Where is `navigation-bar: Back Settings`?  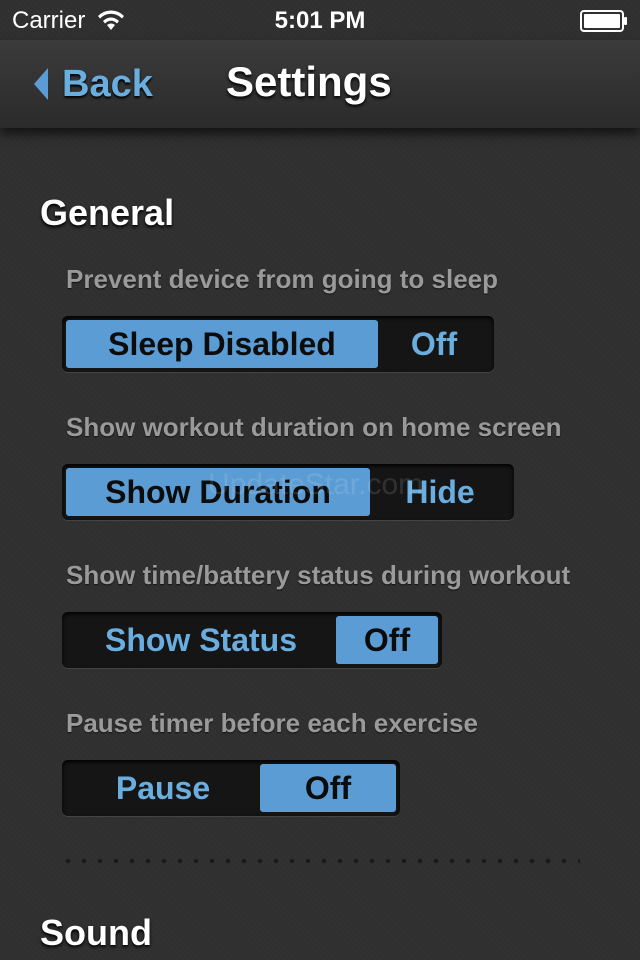 navigation-bar: Back Settings is located at coordinates (320, 84).